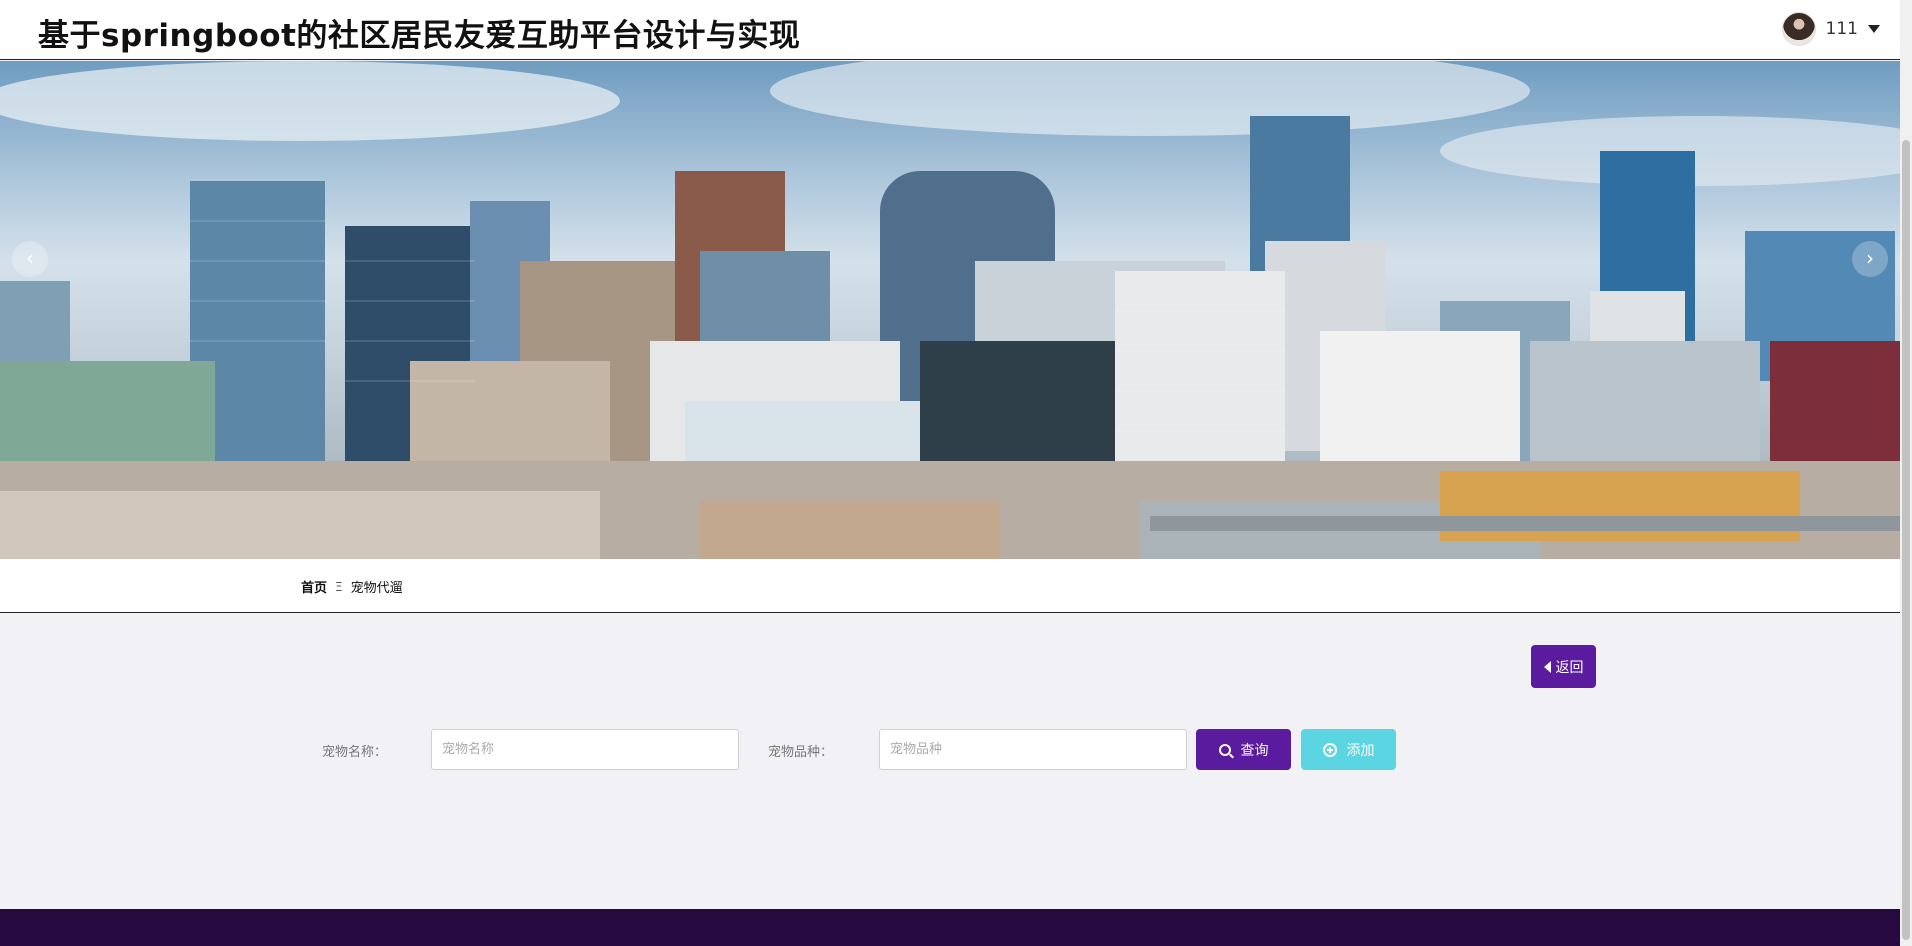 The image size is (1912, 946). Describe the element at coordinates (1033, 749) in the screenshot. I see `pet-breed-input` at that location.